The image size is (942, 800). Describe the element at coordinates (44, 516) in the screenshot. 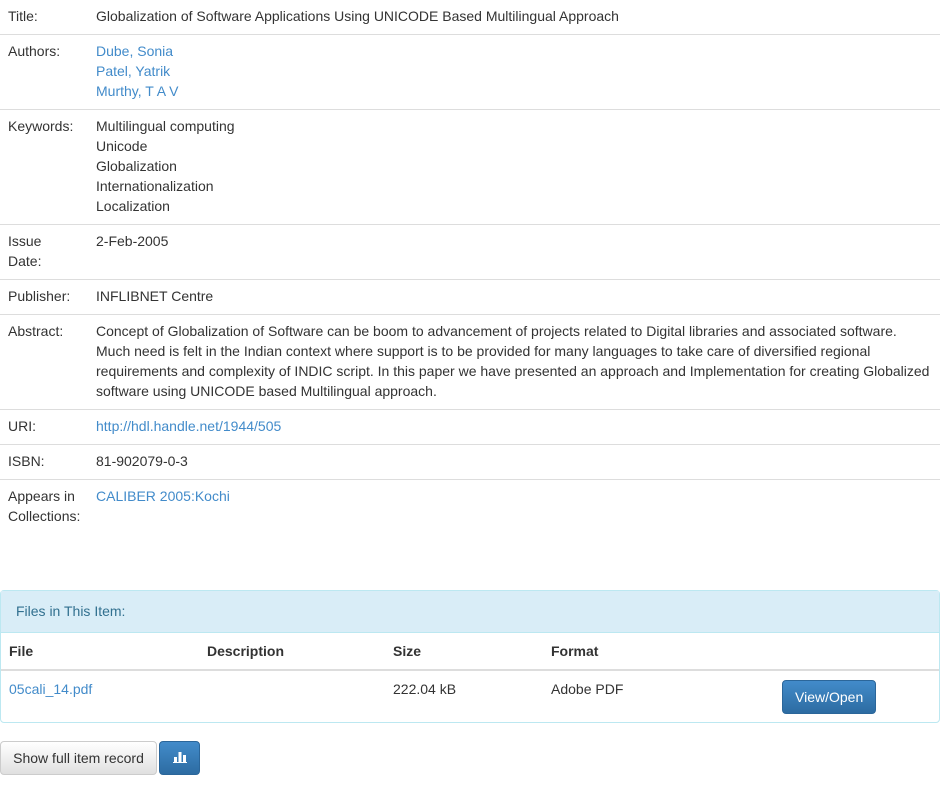

I see `label-line: Collections:` at that location.